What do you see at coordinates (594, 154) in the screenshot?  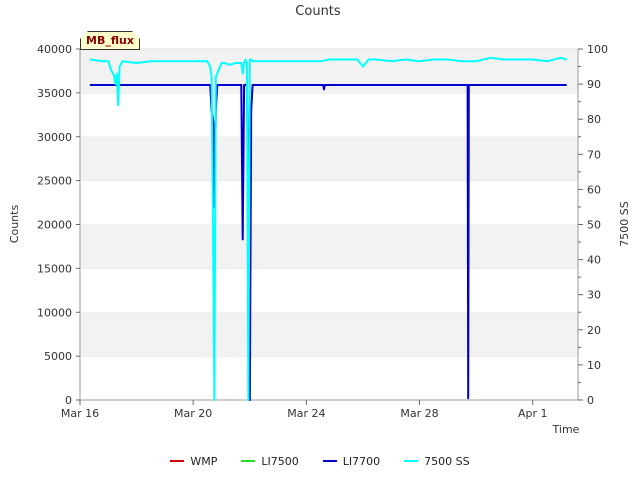 I see `y2-tick-label: 70` at bounding box center [594, 154].